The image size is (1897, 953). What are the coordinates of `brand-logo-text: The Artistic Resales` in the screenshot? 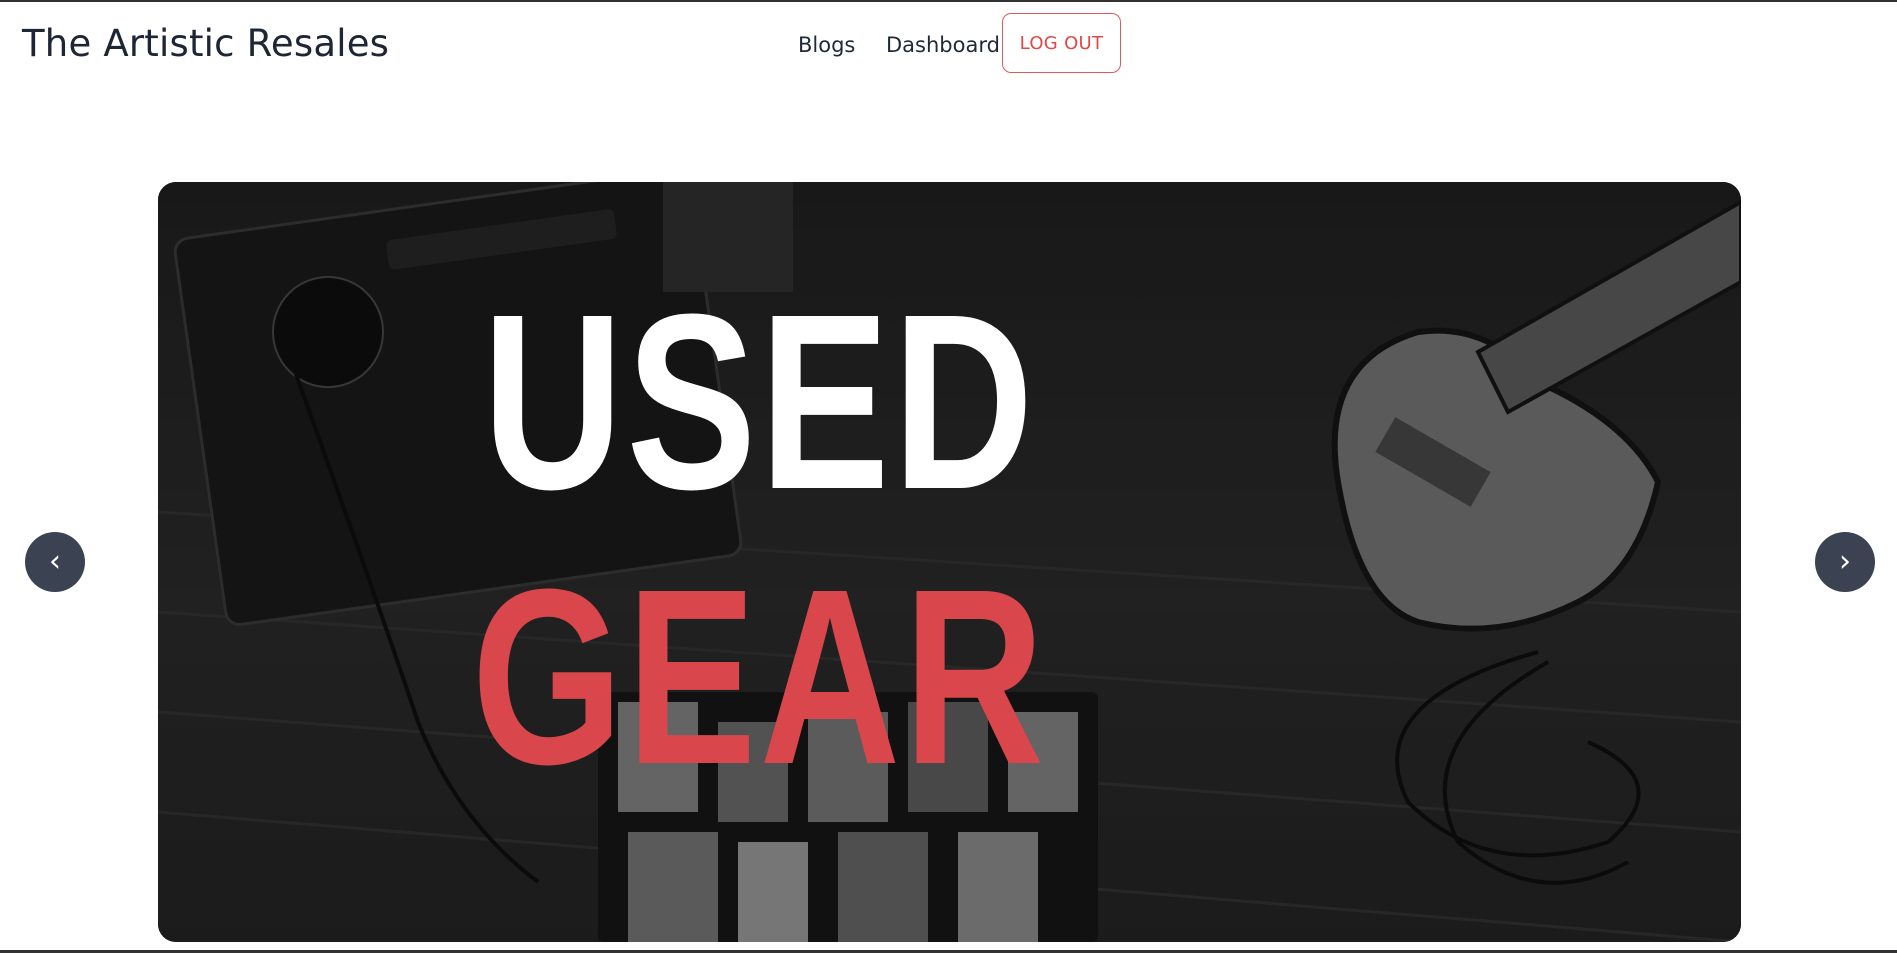 It's located at (205, 43).